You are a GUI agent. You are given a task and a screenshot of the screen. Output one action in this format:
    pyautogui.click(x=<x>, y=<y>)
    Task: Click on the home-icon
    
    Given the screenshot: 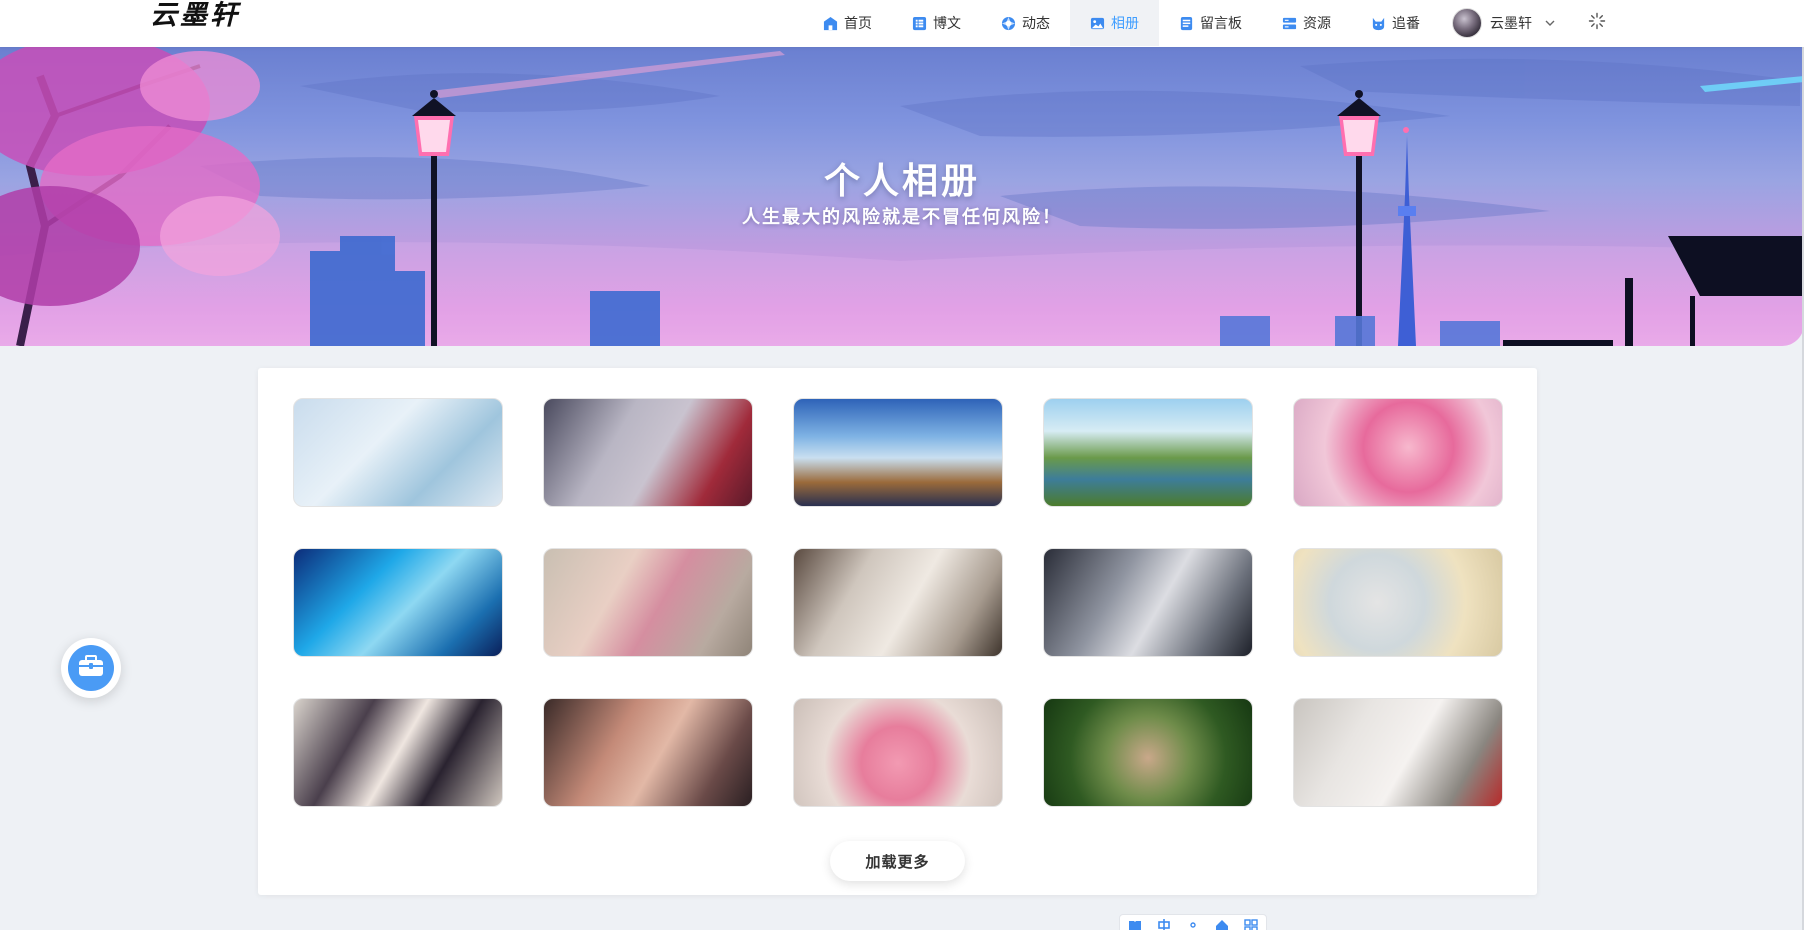 What is the action you would take?
    pyautogui.click(x=830, y=23)
    